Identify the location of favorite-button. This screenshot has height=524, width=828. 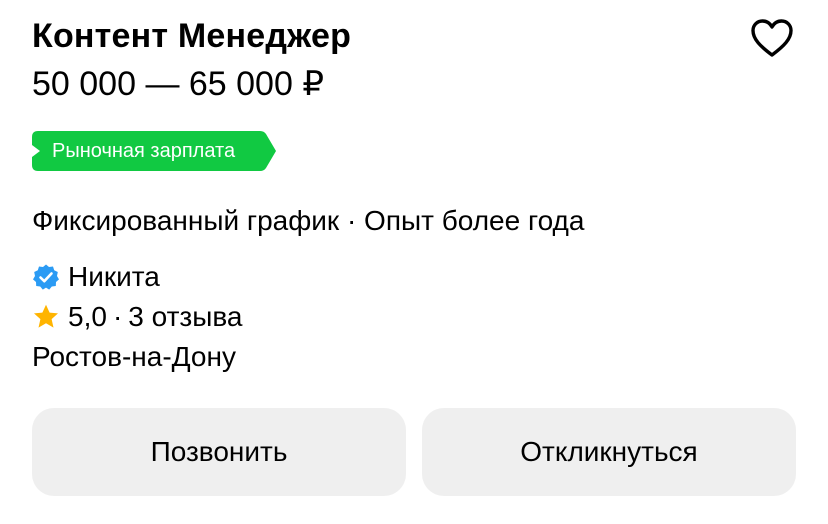
(772, 38).